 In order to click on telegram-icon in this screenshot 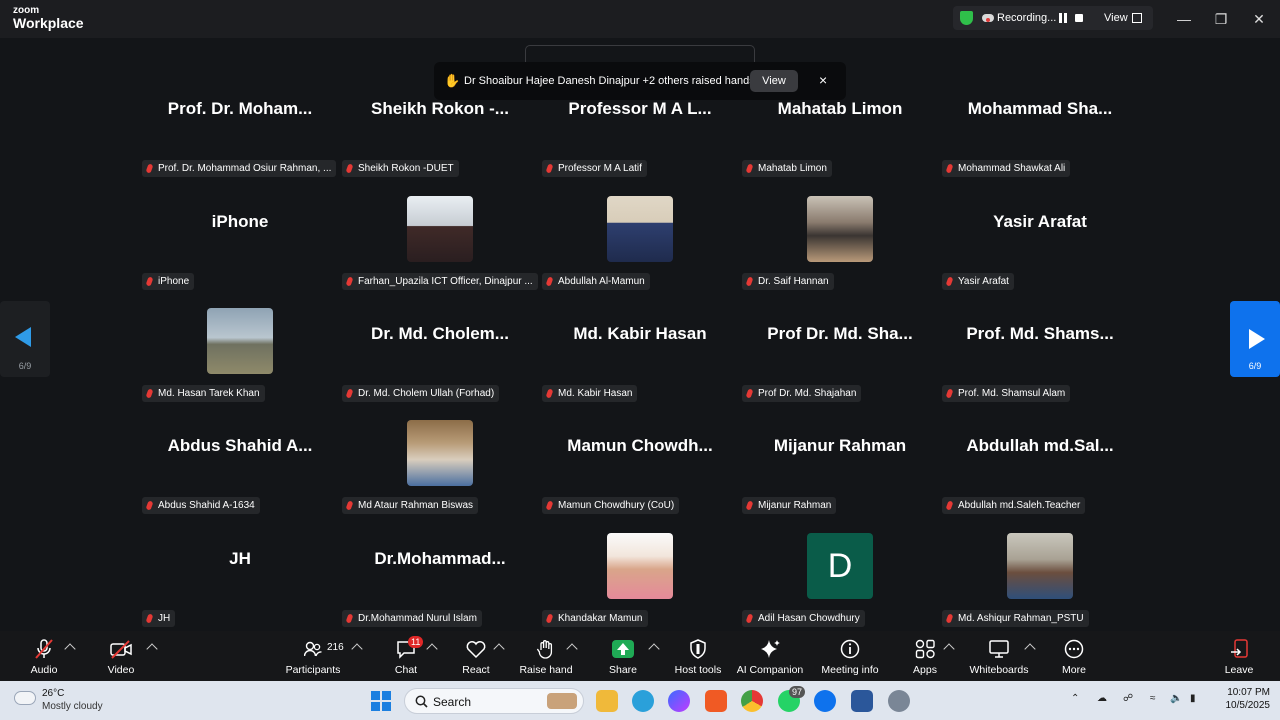, I will do `click(643, 701)`.